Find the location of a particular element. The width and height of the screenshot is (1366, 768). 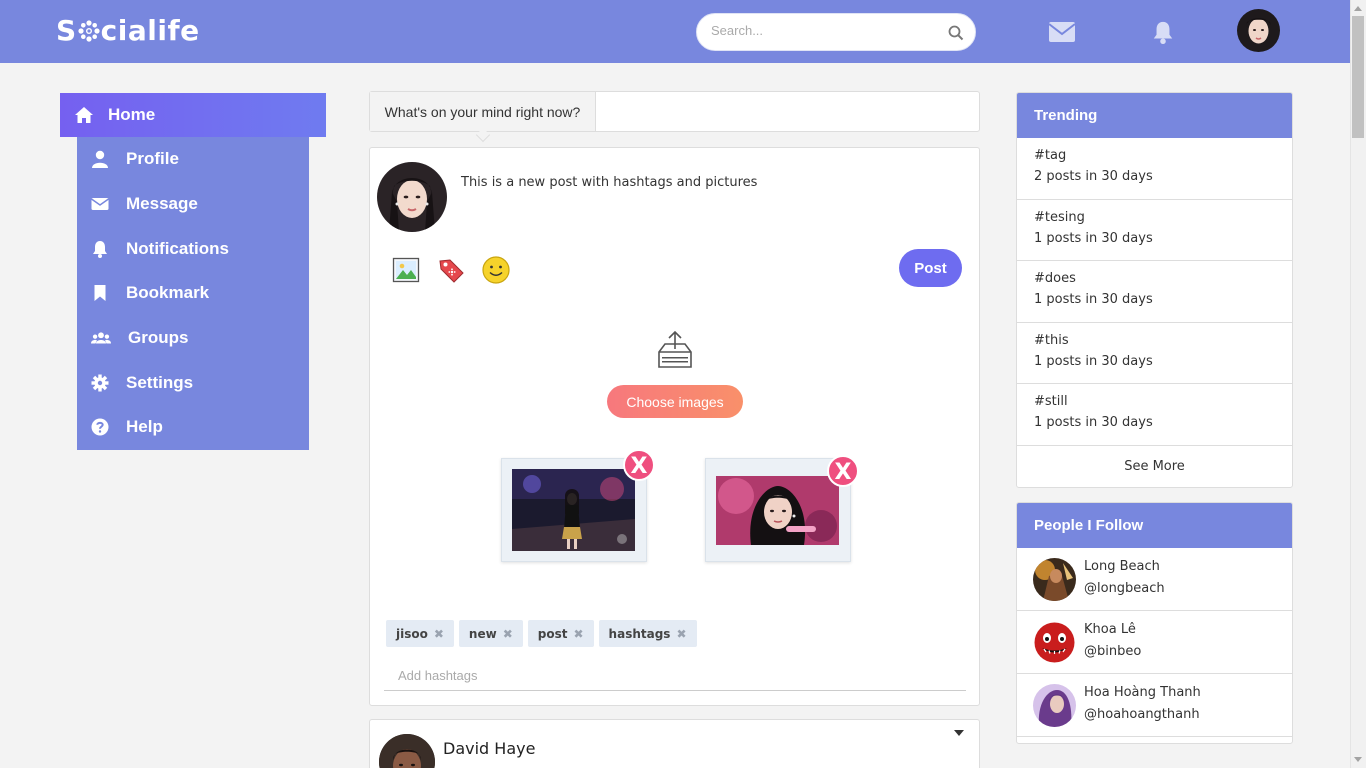

status-prompt-bar: What's on your mind right now? is located at coordinates (674, 117).